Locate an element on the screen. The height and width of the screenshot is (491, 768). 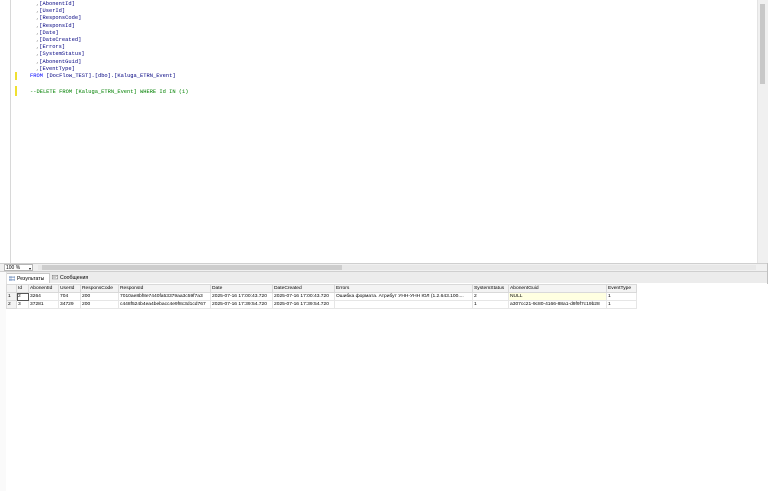
code-line: ,[UserId] is located at coordinates (50, 11).